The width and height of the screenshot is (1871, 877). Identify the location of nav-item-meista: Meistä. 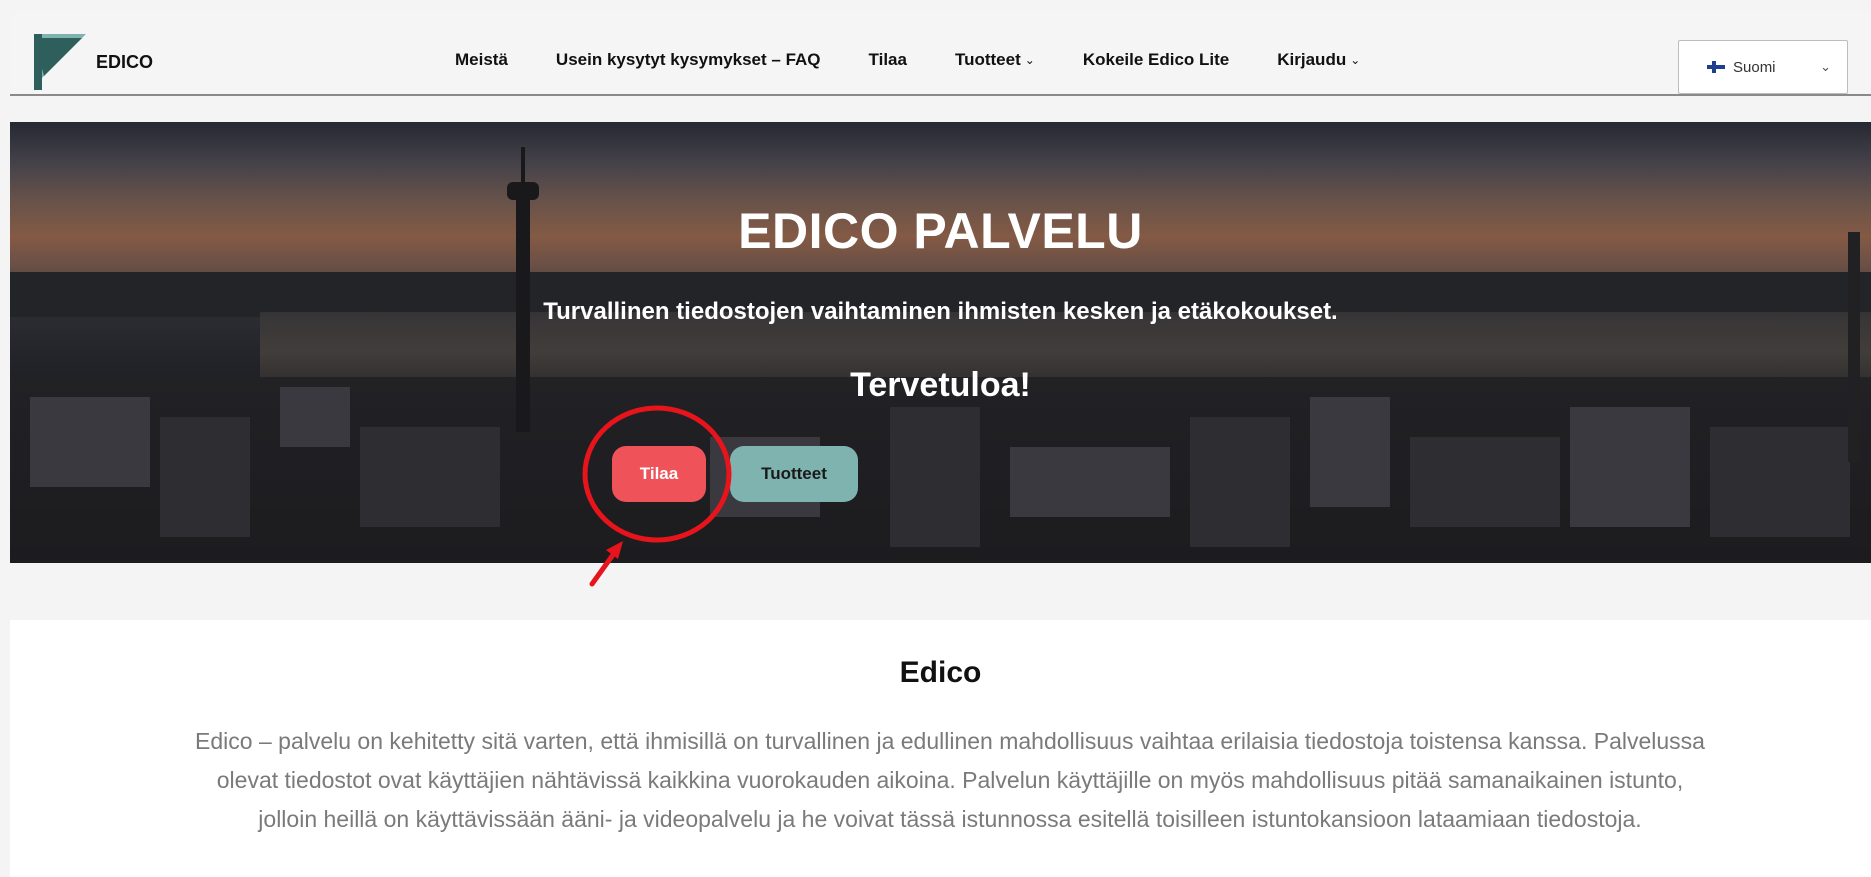
(481, 60).